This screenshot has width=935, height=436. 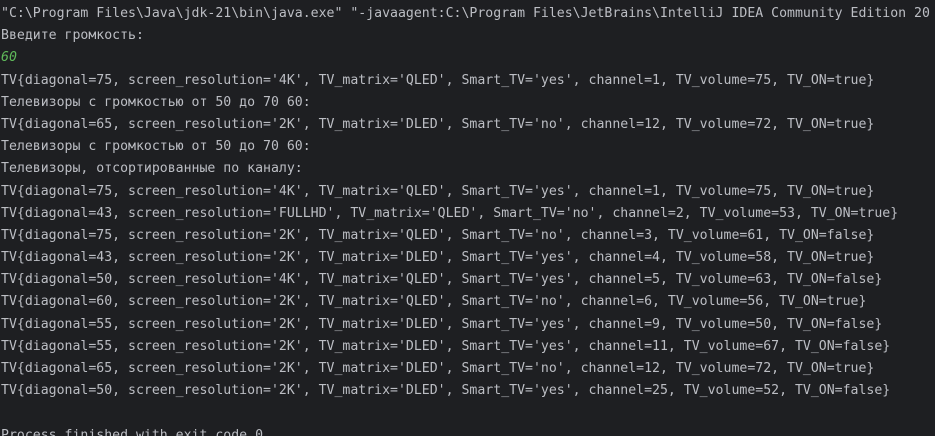 What do you see at coordinates (72, 36) in the screenshot?
I see `volume-prompt: Введите громкость:` at bounding box center [72, 36].